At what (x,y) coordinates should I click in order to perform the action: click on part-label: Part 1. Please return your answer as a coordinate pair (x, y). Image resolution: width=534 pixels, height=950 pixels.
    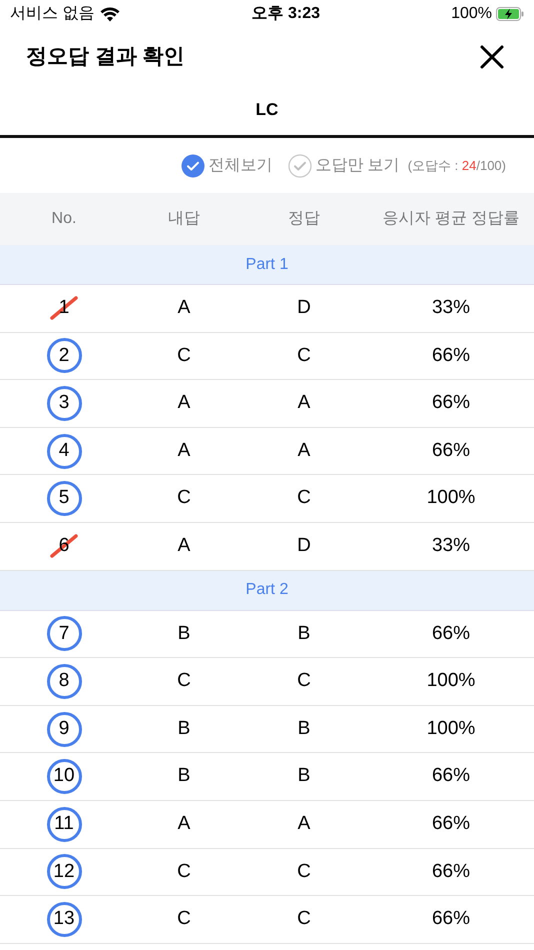
    Looking at the image, I should click on (267, 264).